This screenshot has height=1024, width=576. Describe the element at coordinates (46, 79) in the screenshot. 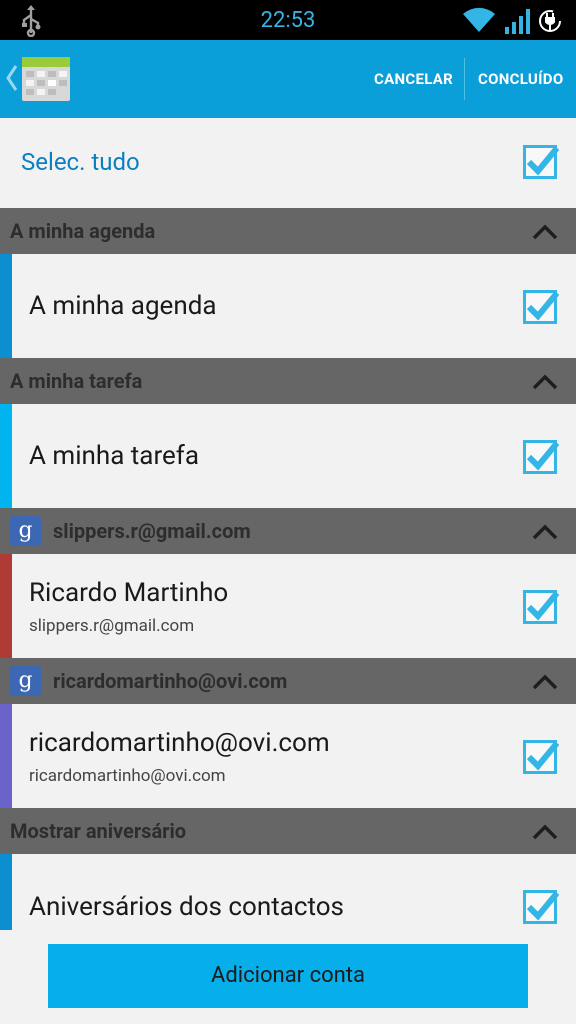

I see `calendar-app-icon` at that location.